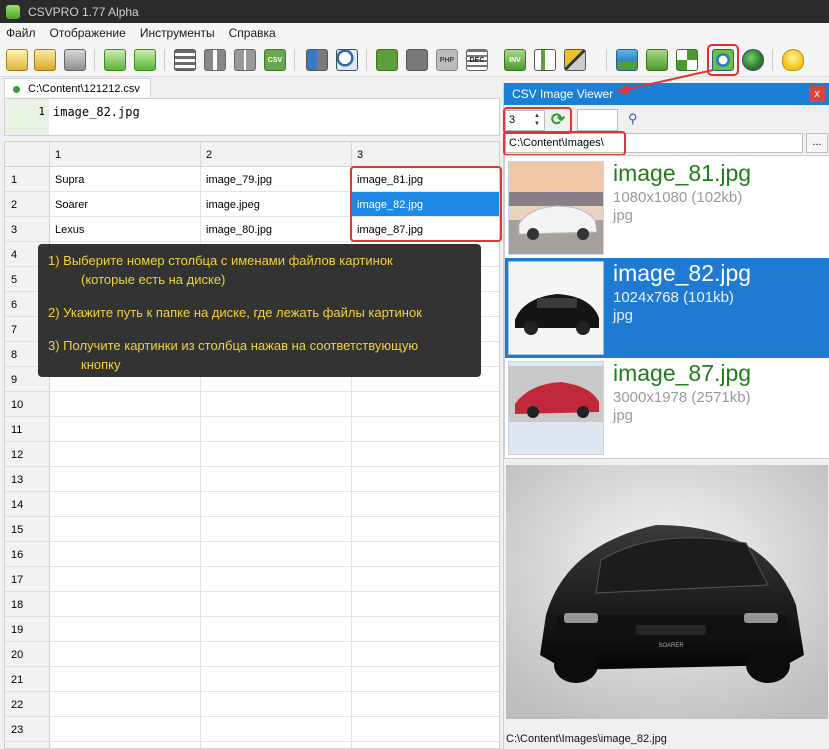  What do you see at coordinates (575, 60) in the screenshot?
I see `tools-button` at bounding box center [575, 60].